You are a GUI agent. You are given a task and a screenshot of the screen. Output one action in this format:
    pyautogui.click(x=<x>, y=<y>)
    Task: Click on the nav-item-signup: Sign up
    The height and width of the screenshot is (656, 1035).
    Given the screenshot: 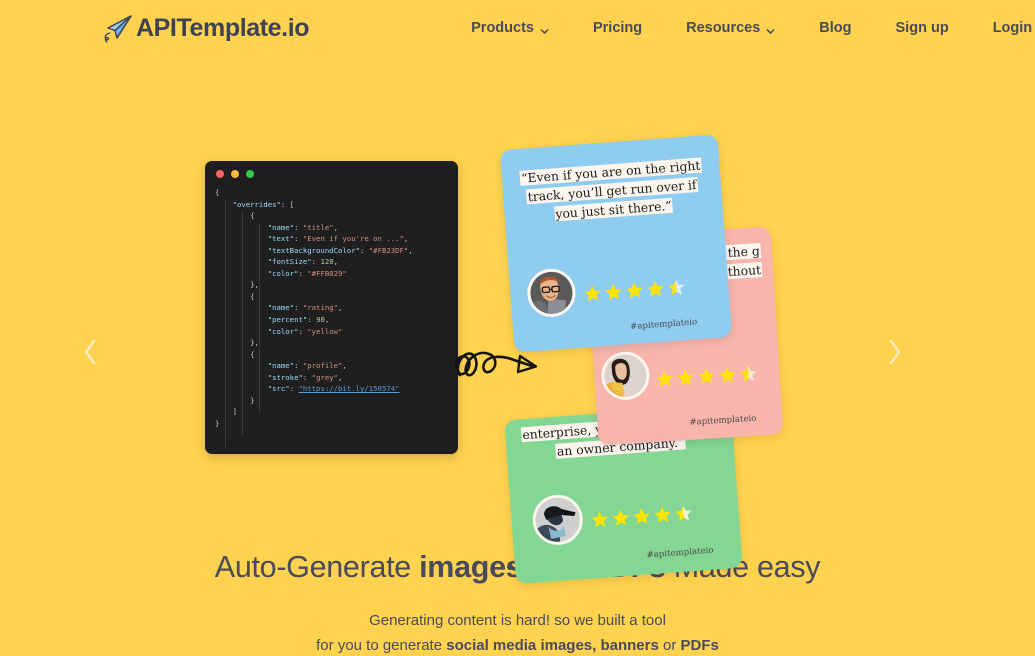 What is the action you would take?
    pyautogui.click(x=922, y=28)
    